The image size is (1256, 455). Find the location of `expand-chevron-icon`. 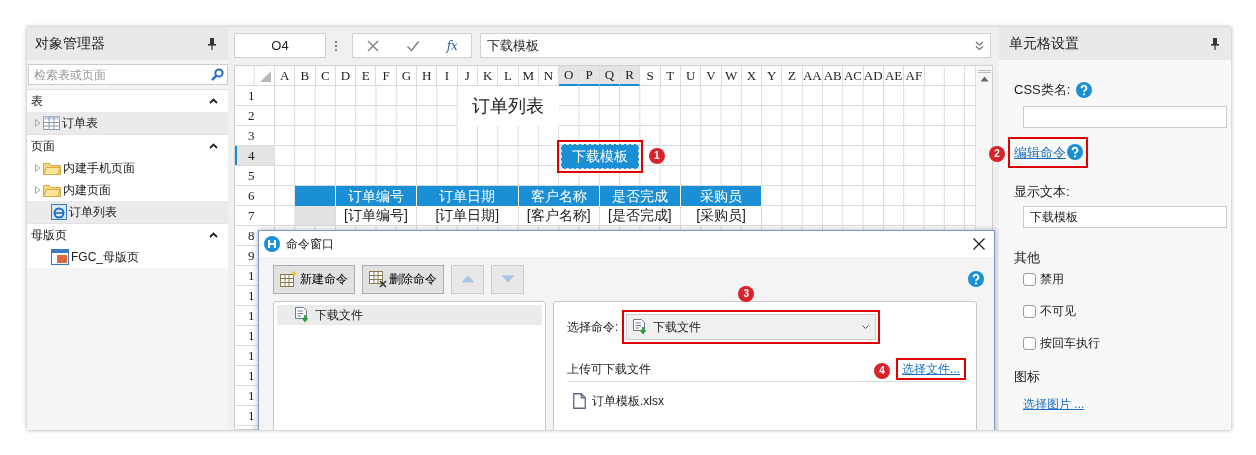

expand-chevron-icon is located at coordinates (979, 45).